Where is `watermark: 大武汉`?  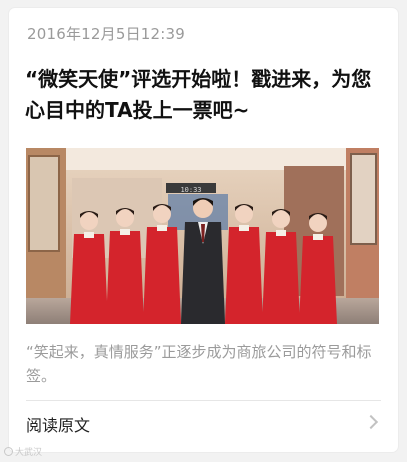
watermark: 大武汉 is located at coordinates (23, 451).